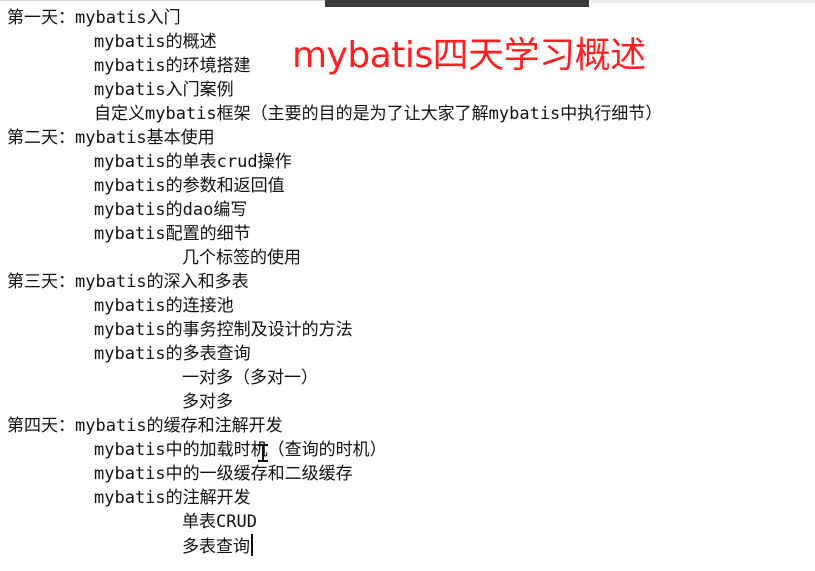 The image size is (815, 571). I want to click on day4-subitem: 单表CRUD, so click(219, 522).